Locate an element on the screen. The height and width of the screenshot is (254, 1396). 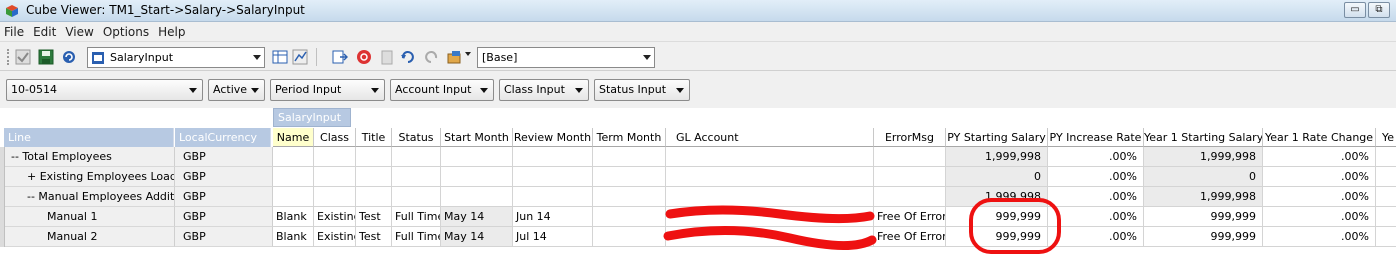
paste-icon is located at coordinates (387, 57).